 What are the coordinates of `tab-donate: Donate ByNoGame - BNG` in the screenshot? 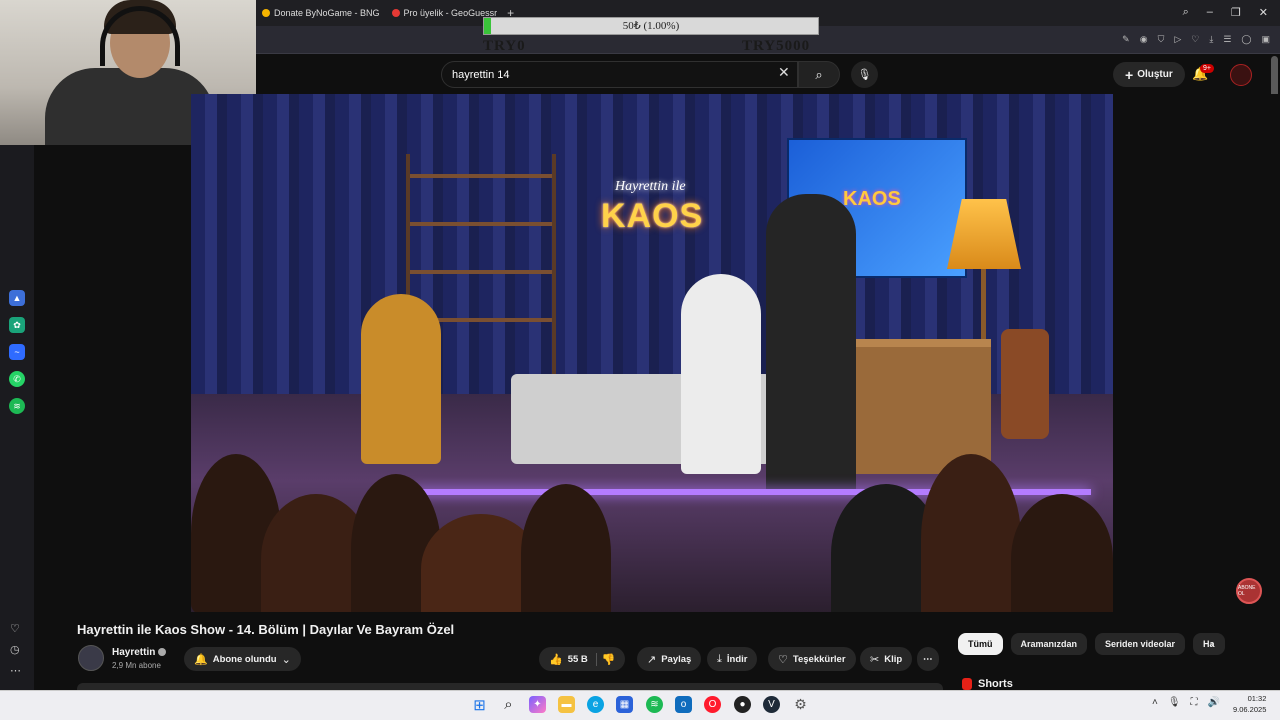 It's located at (321, 13).